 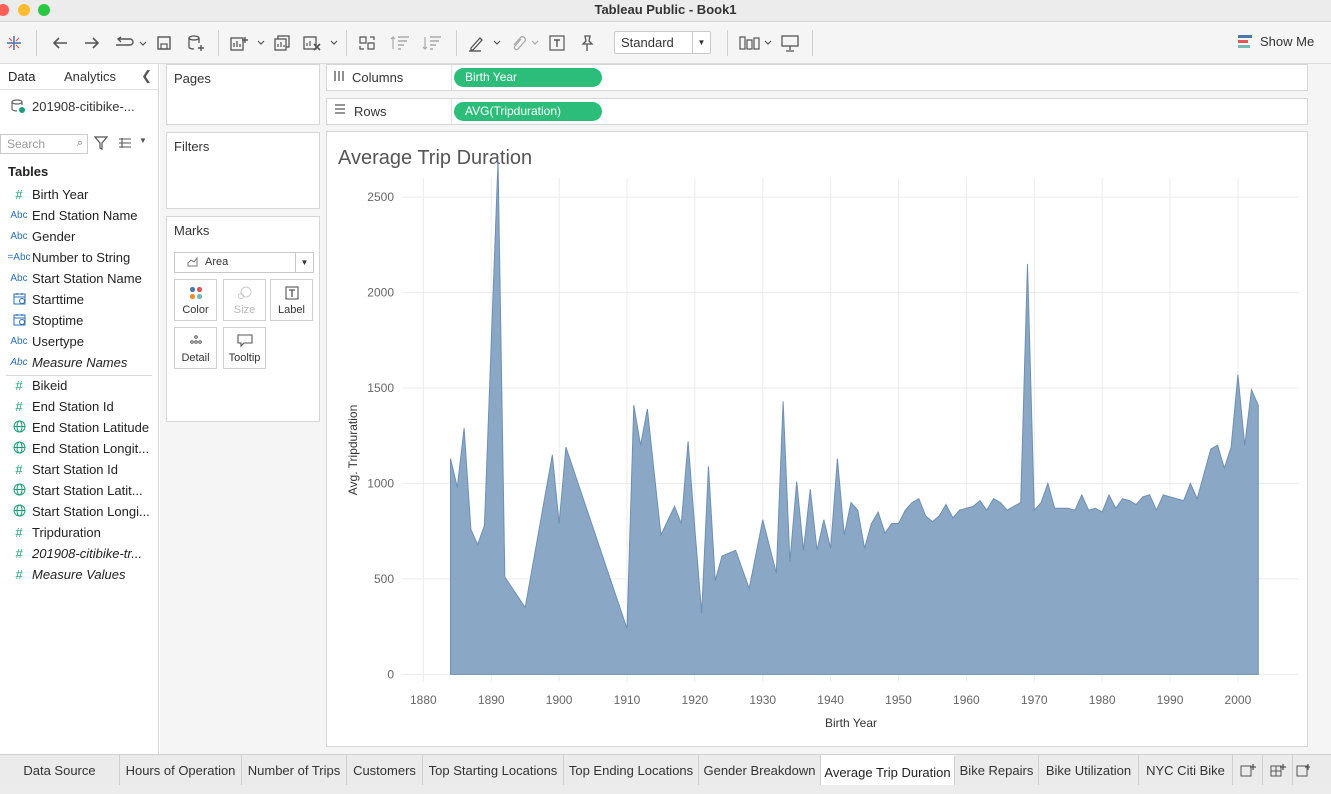 I want to click on field-item: # Tripduration, so click(x=81, y=532).